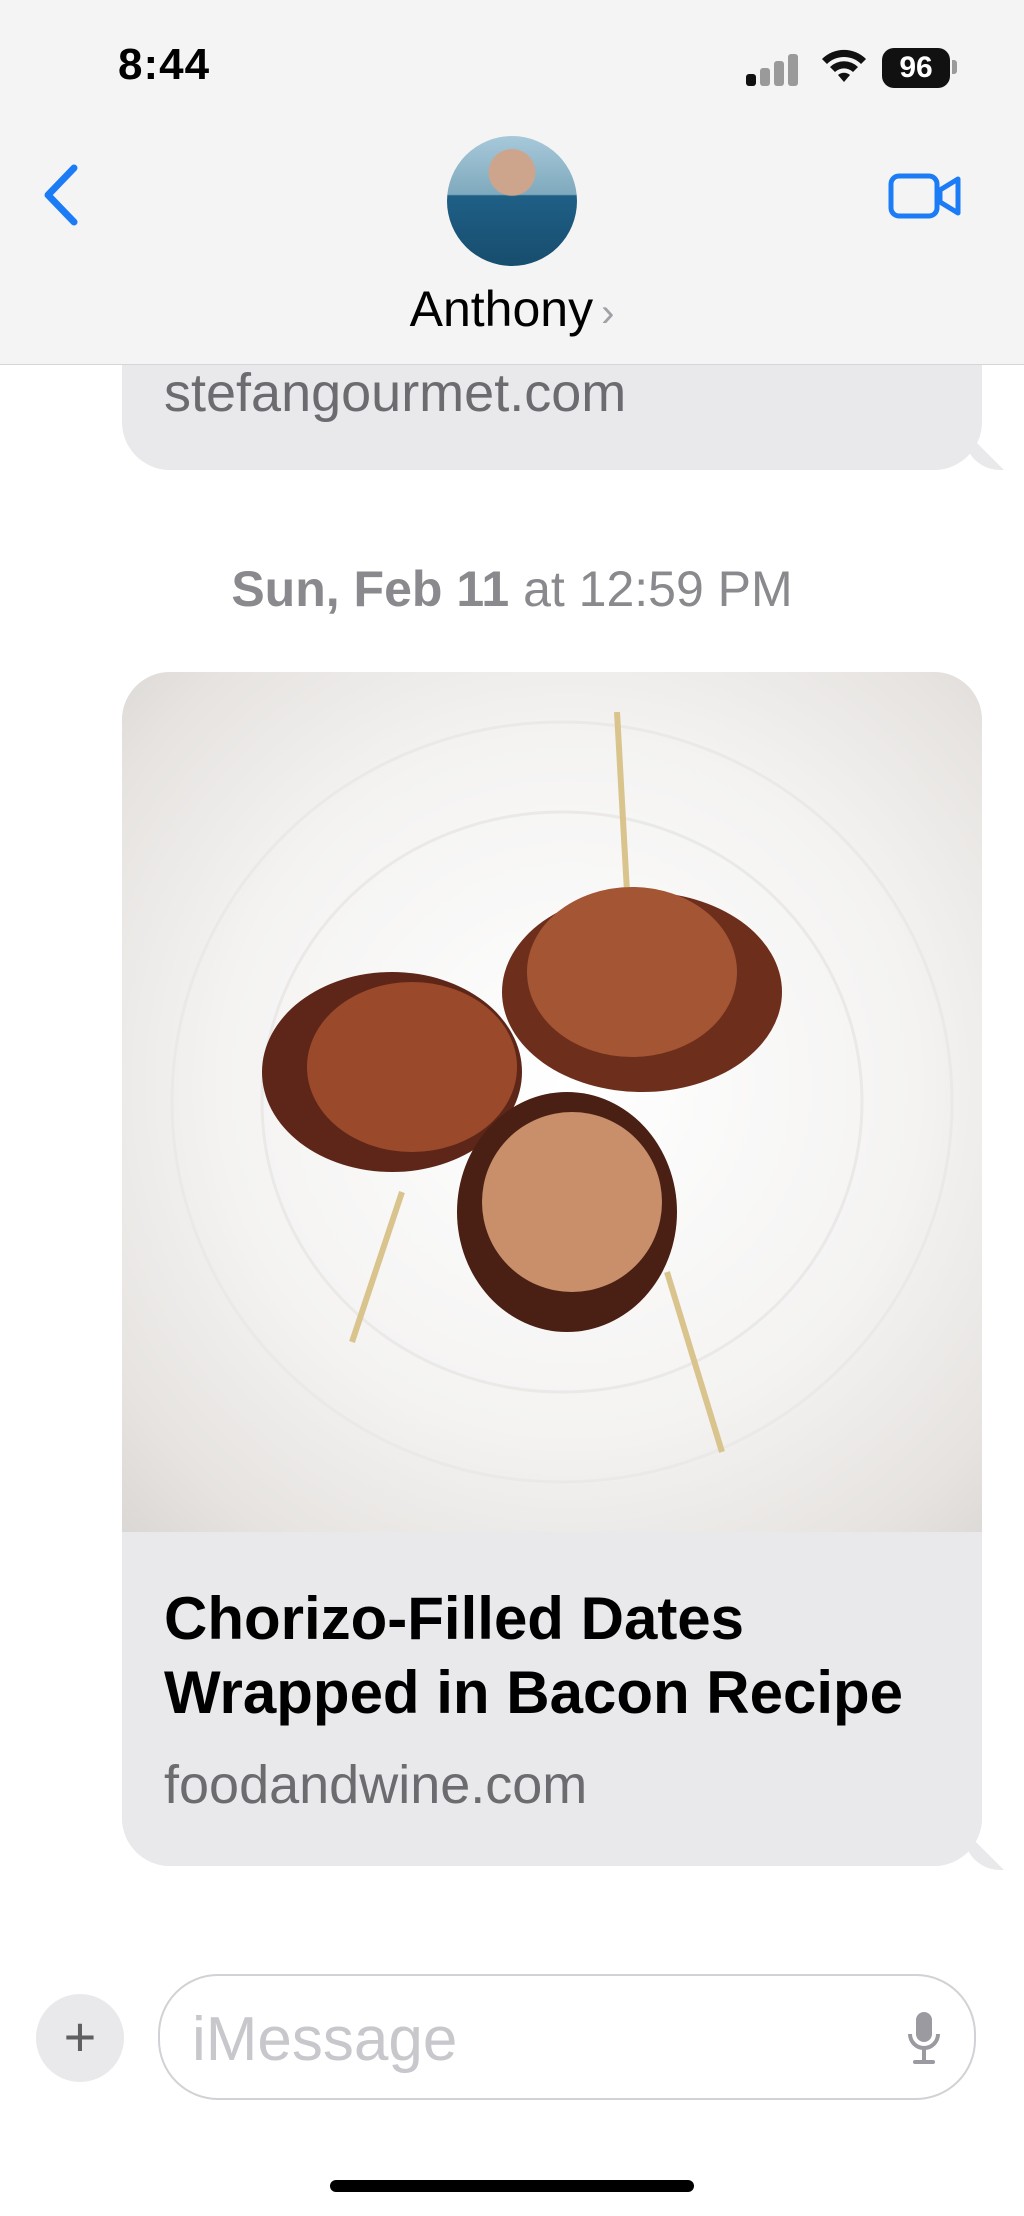 The width and height of the screenshot is (1024, 2216). What do you see at coordinates (164, 64) in the screenshot?
I see `status-time: 8:44` at bounding box center [164, 64].